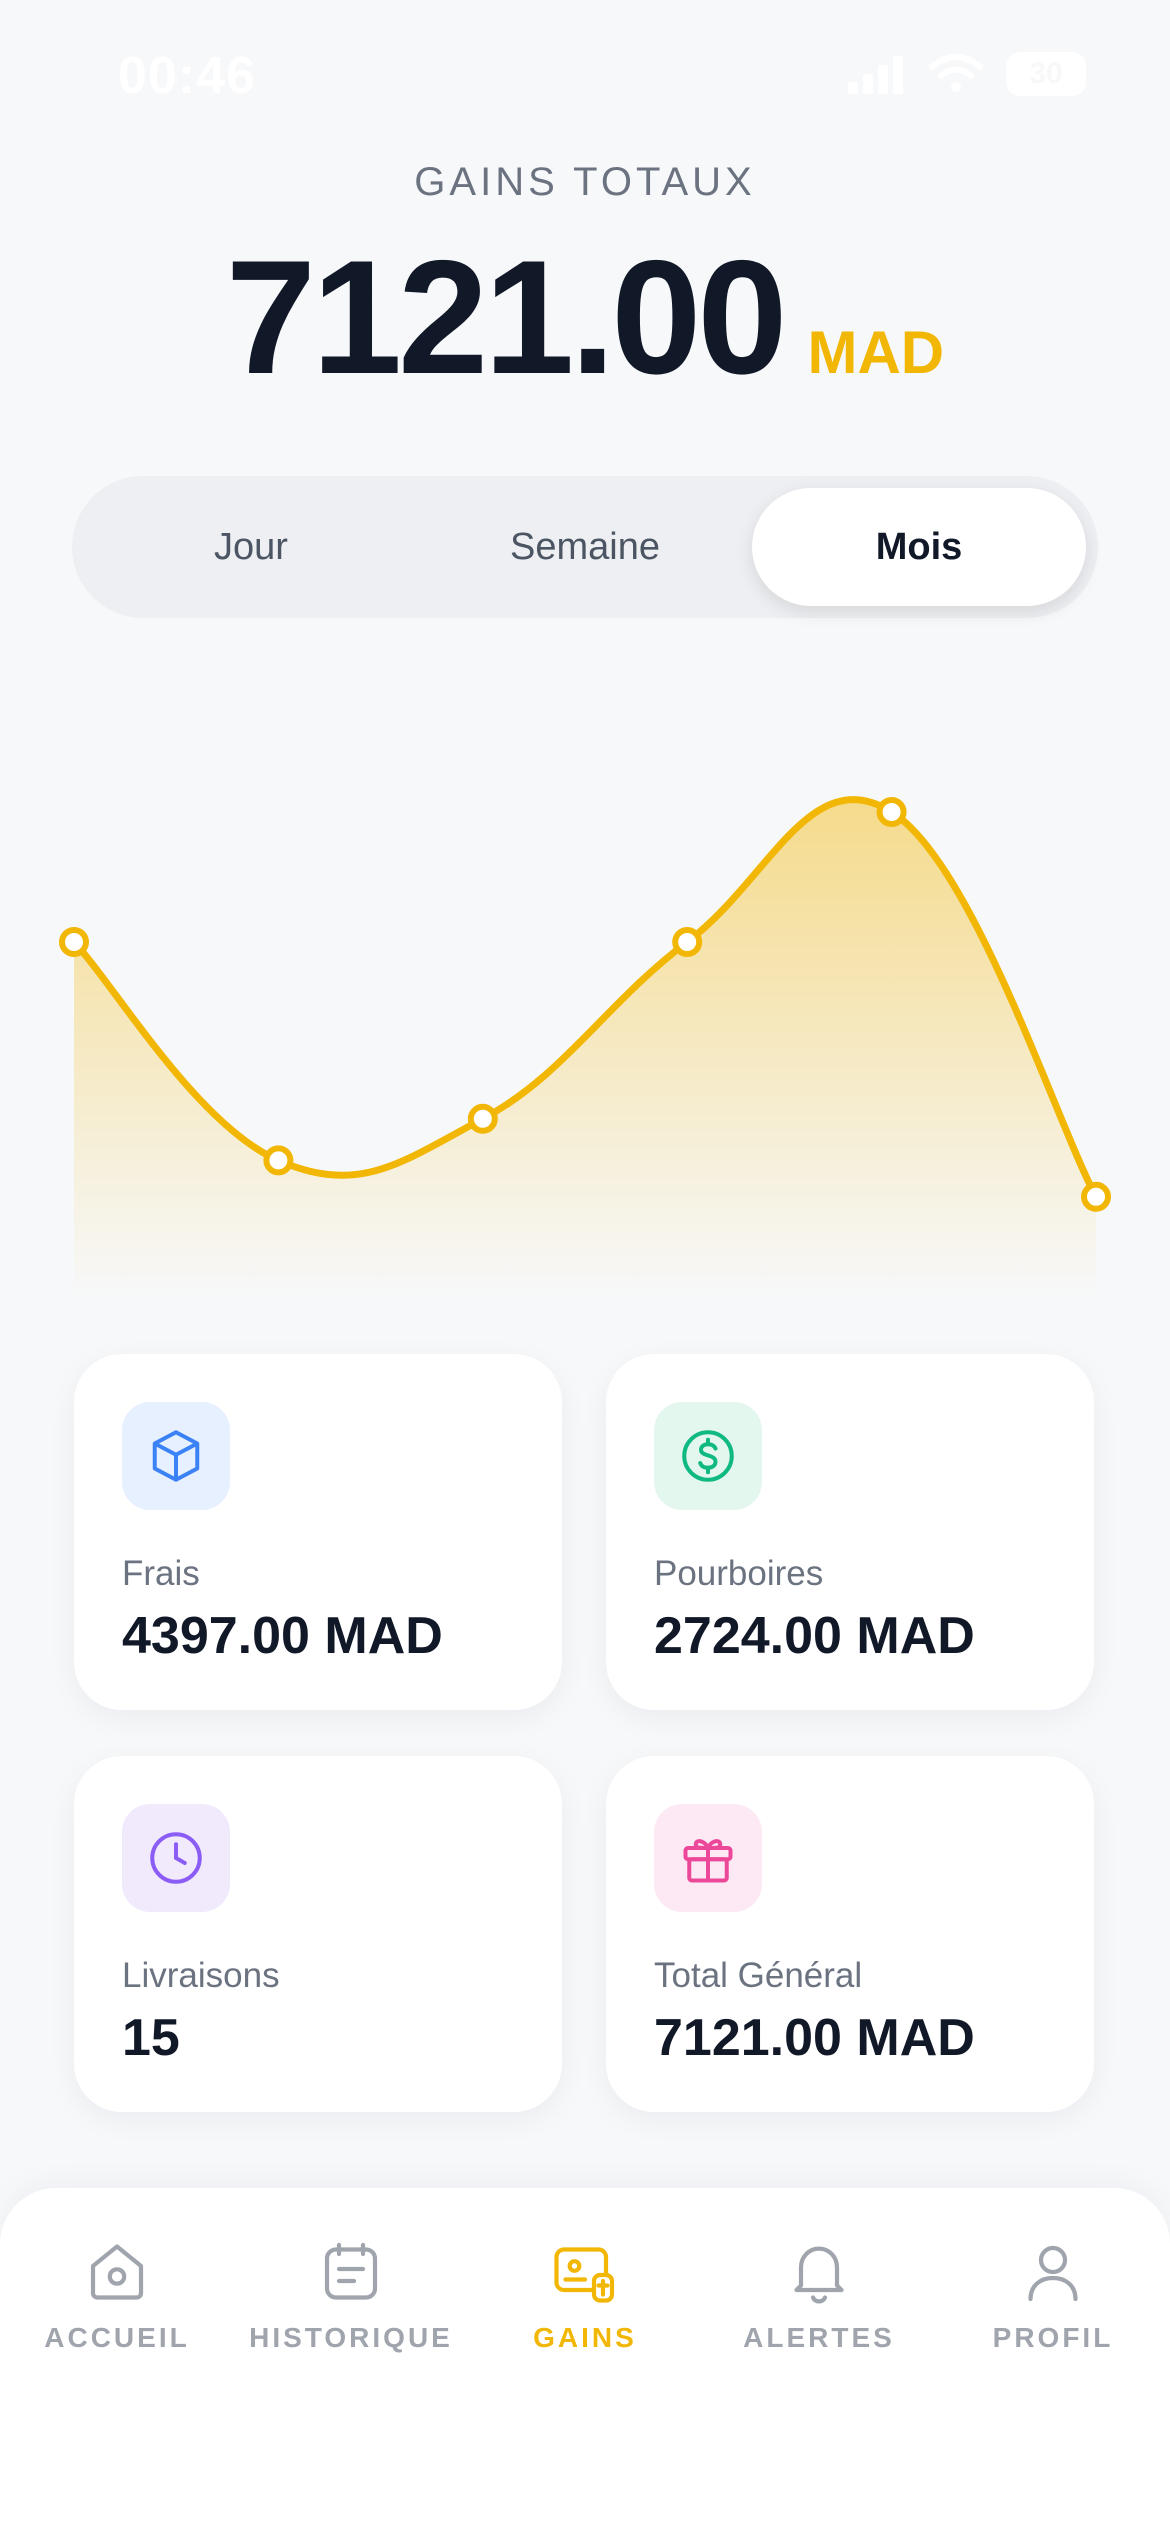  I want to click on stat-value: 15, so click(151, 2038).